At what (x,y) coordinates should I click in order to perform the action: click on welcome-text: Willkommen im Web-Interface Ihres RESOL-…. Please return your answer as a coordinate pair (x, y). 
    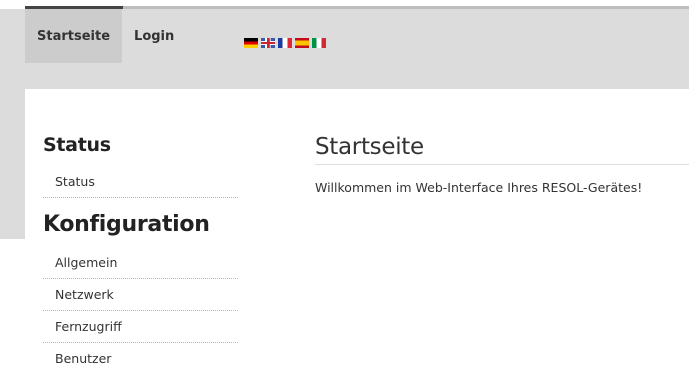
    Looking at the image, I should click on (479, 187).